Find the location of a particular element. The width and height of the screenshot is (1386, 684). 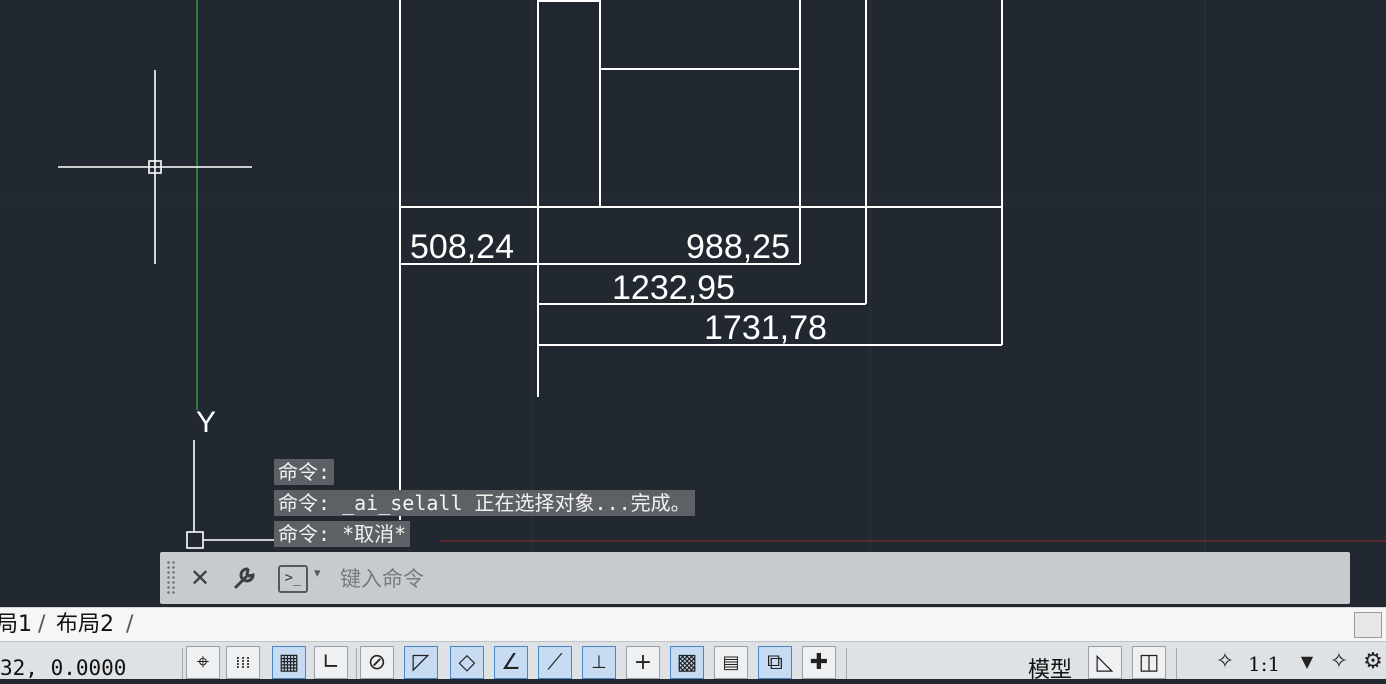

tab-scroll-button is located at coordinates (1368, 625).